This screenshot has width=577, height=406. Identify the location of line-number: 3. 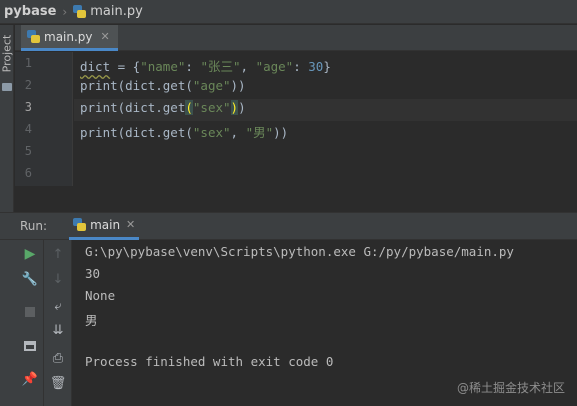
(28, 107).